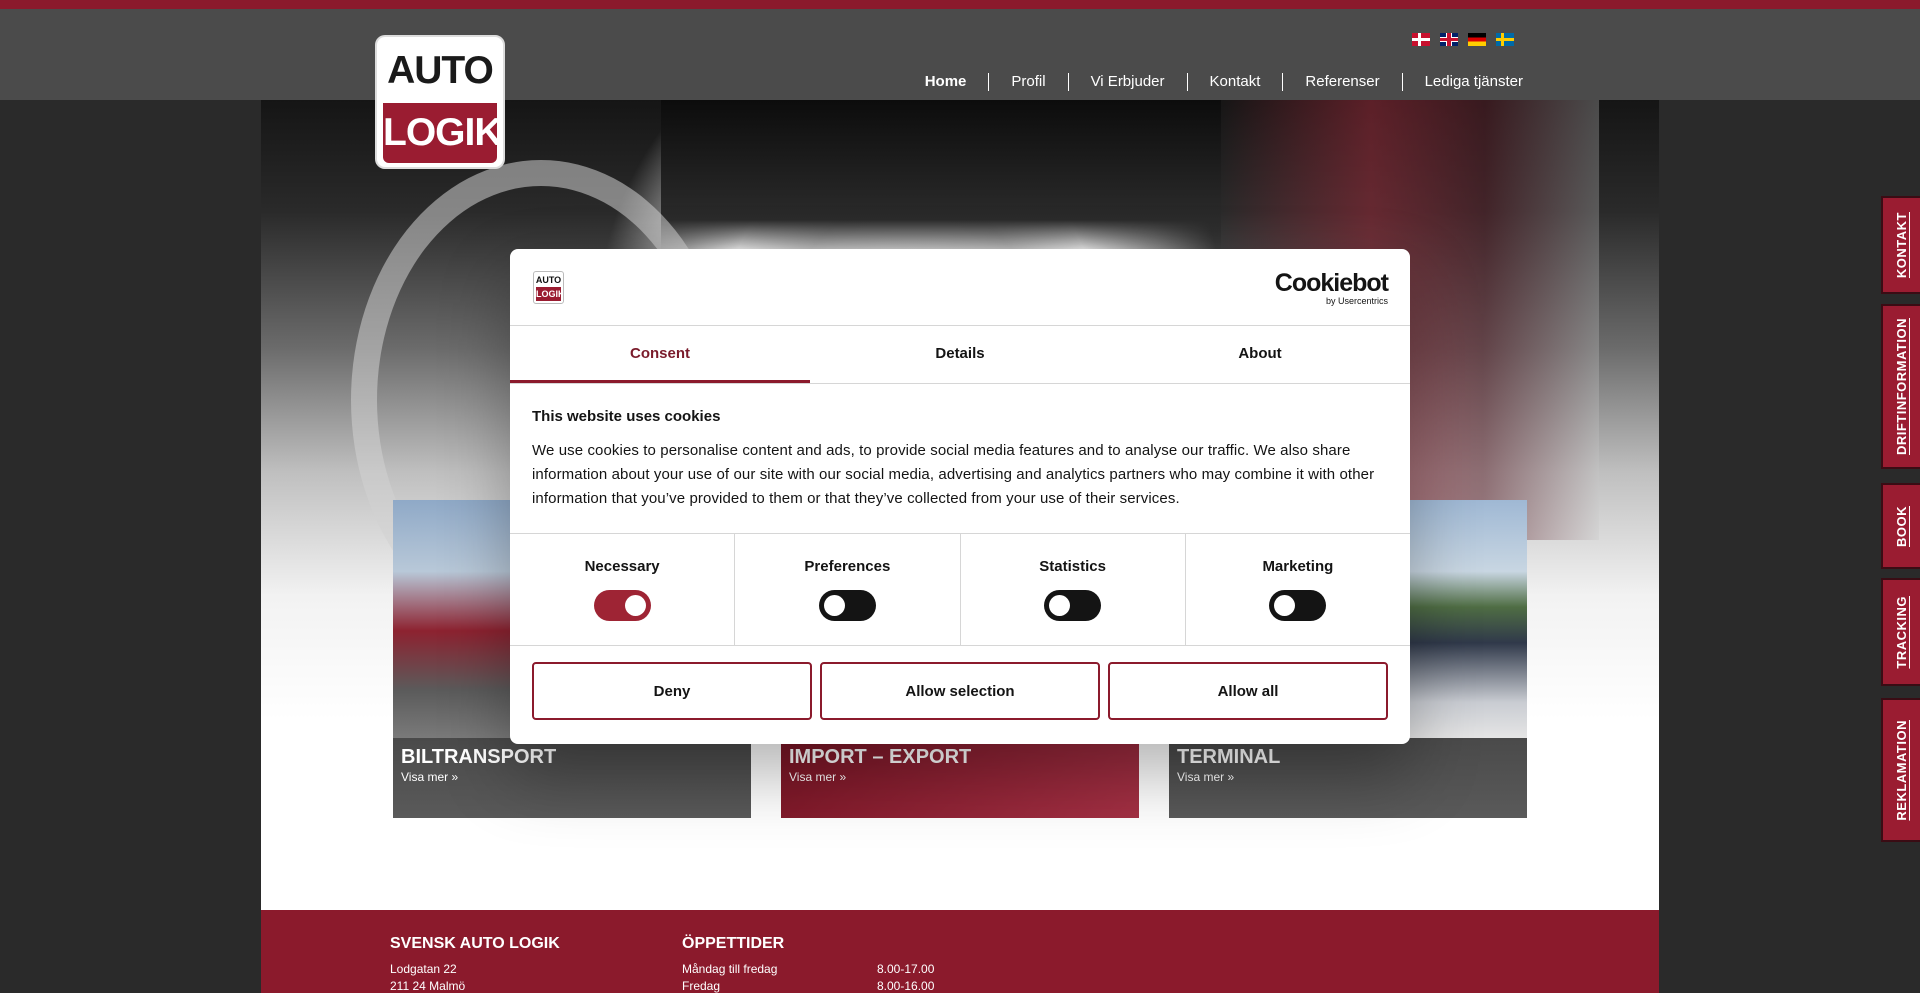 Image resolution: width=1920 pixels, height=993 pixels. I want to click on cookiebot-brand-sub: by Usercentrics, so click(1356, 301).